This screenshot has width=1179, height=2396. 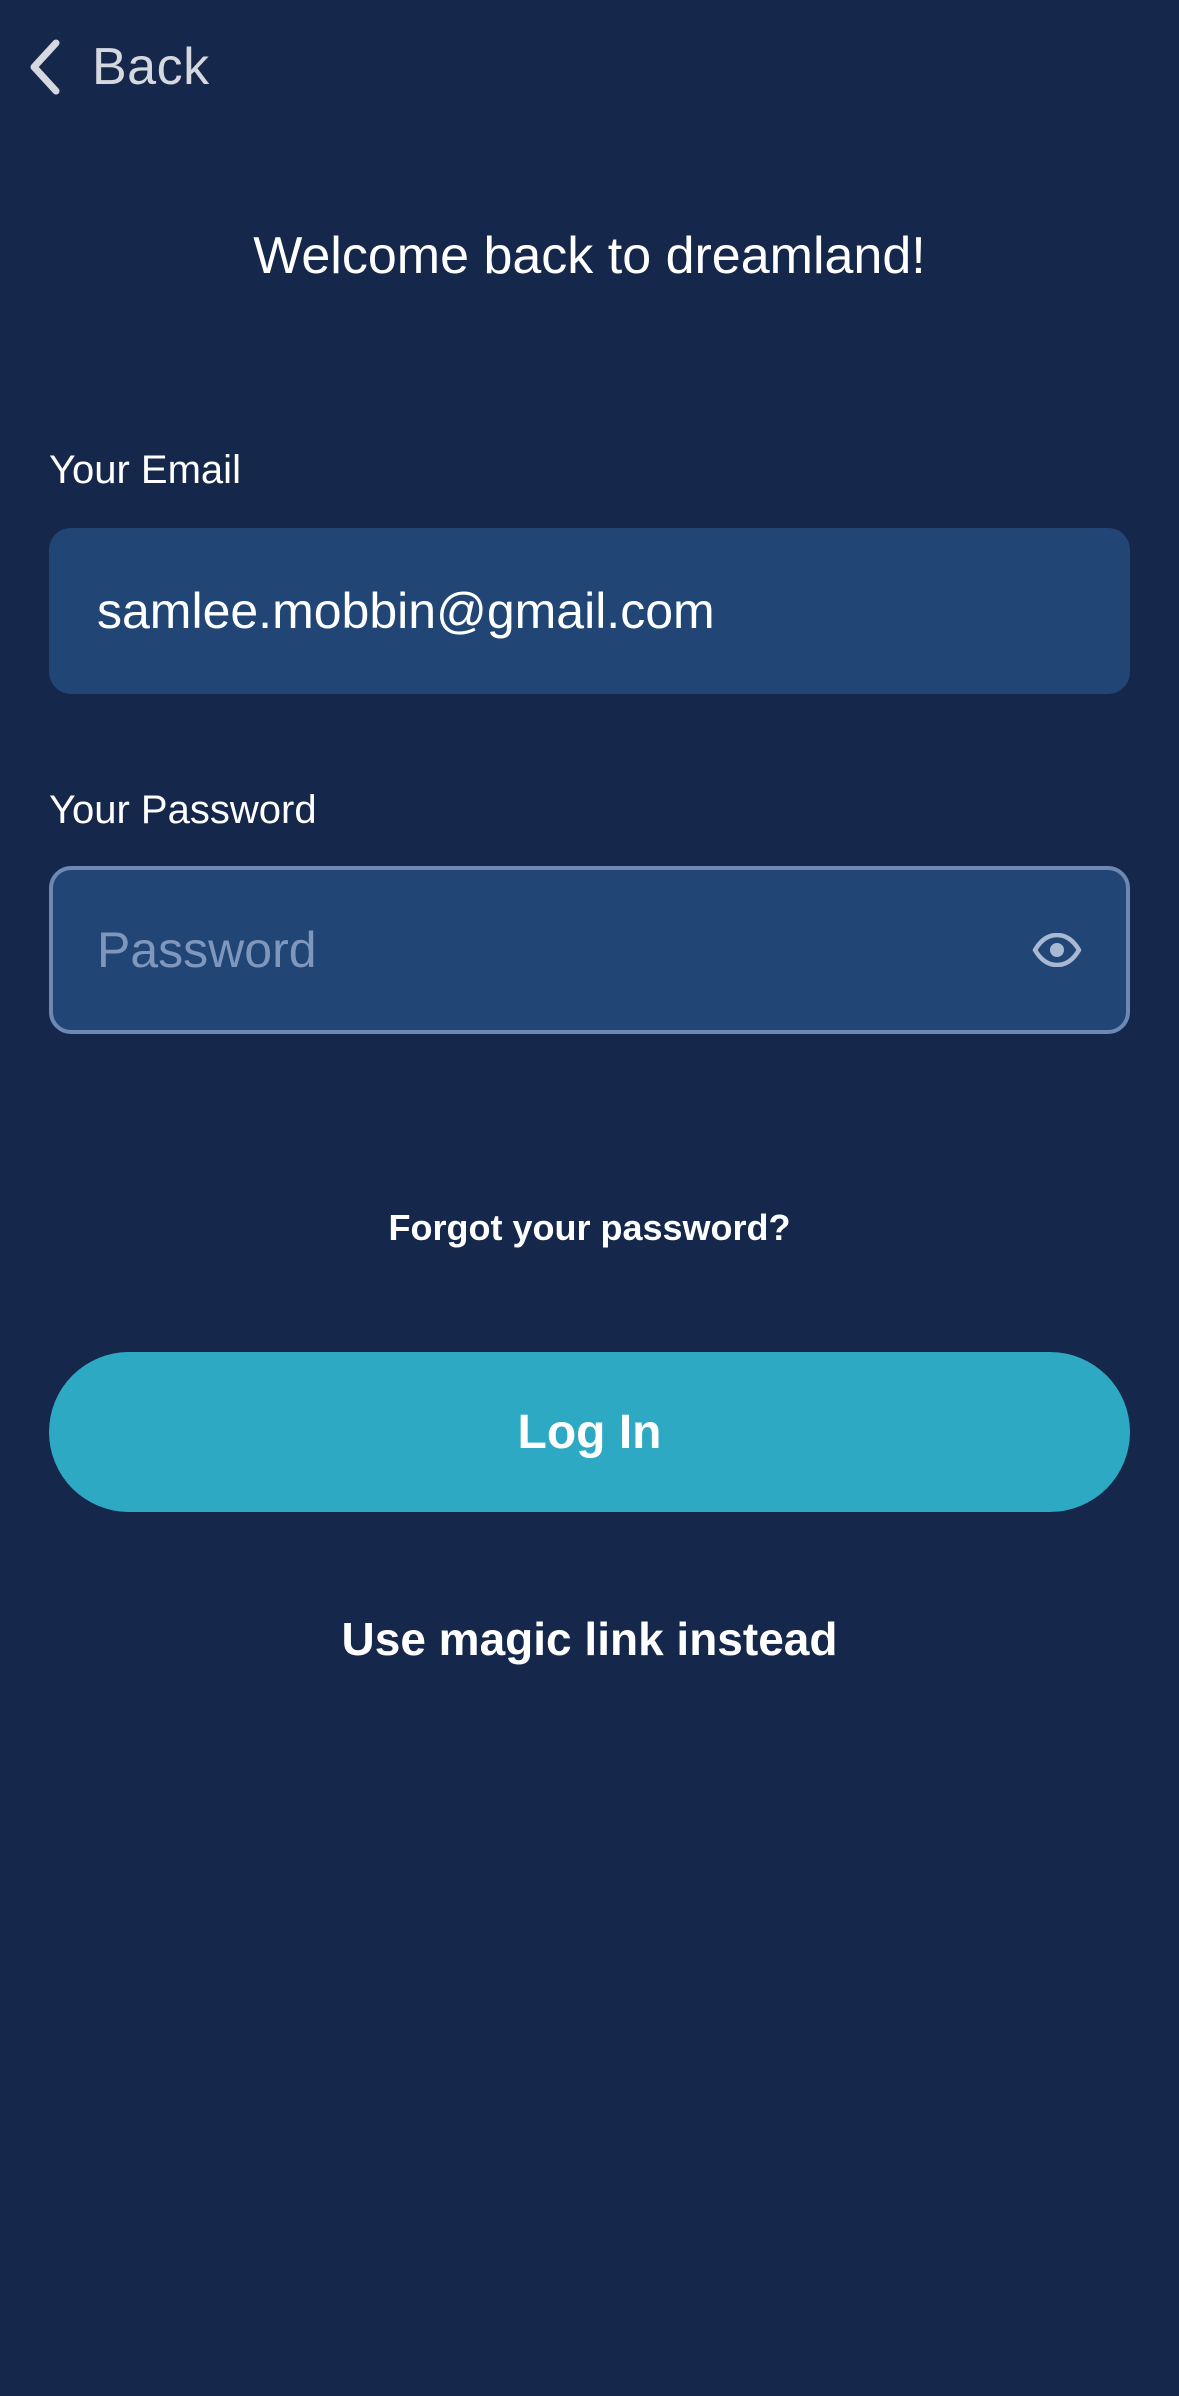 I want to click on back-label: Back, so click(x=151, y=67).